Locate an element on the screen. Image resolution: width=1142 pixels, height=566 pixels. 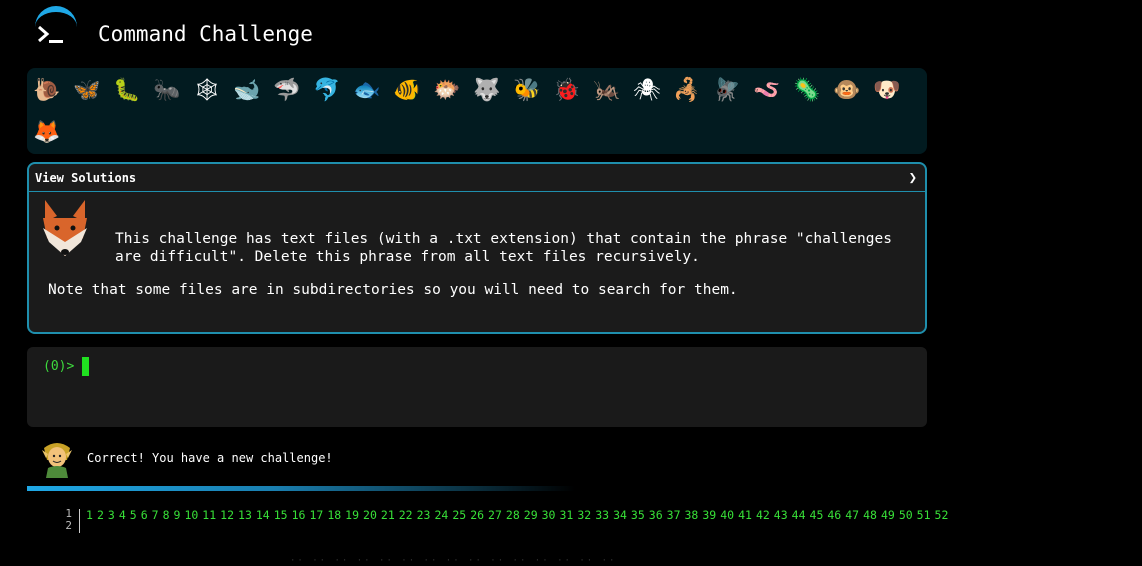
level-link: 7 is located at coordinates (155, 515).